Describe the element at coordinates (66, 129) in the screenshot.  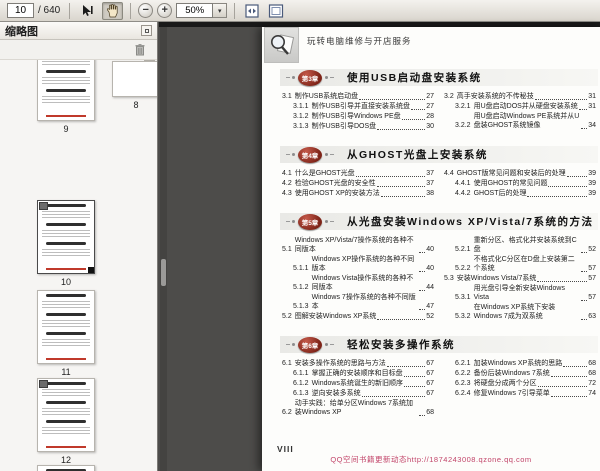
I see `thumbnail-page-number: 9` at that location.